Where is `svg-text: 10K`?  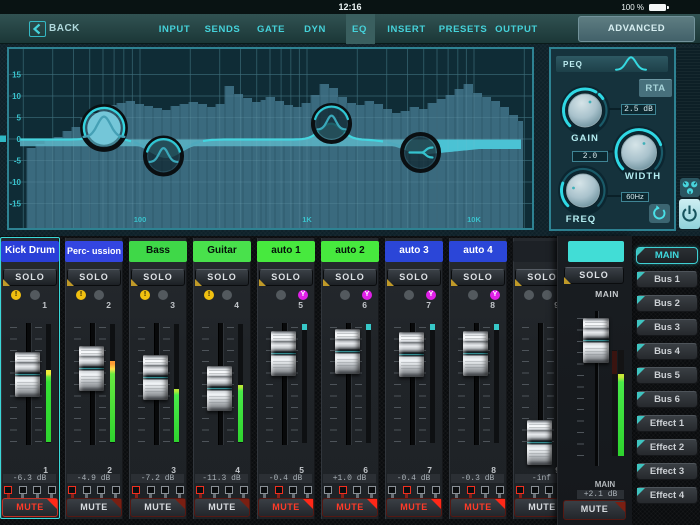
svg-text: 10K is located at coordinates (474, 219).